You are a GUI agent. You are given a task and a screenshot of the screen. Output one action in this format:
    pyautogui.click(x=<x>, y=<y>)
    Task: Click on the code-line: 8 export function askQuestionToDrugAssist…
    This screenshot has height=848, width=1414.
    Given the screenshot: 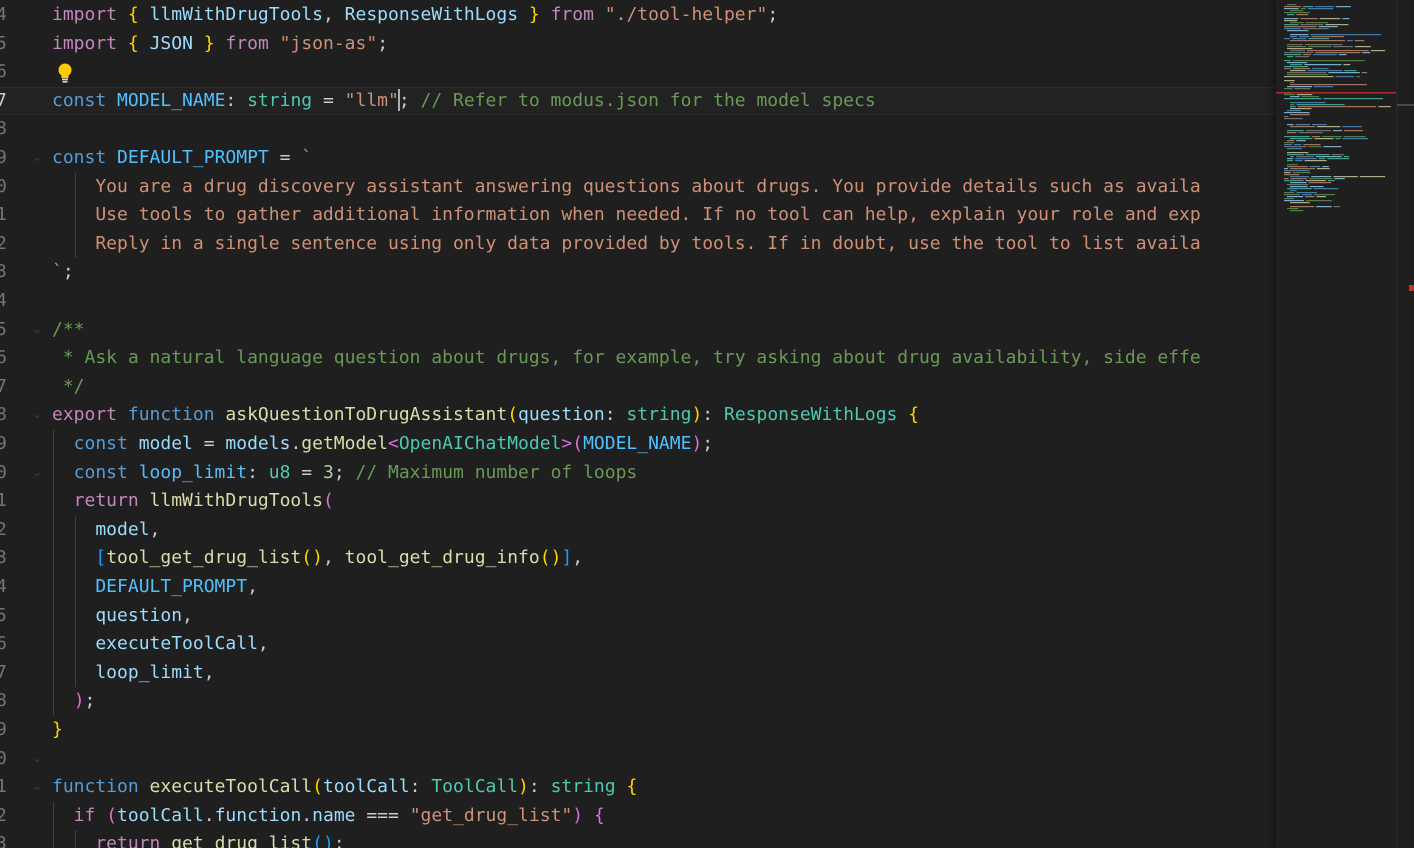 What is the action you would take?
    pyautogui.click(x=638, y=415)
    